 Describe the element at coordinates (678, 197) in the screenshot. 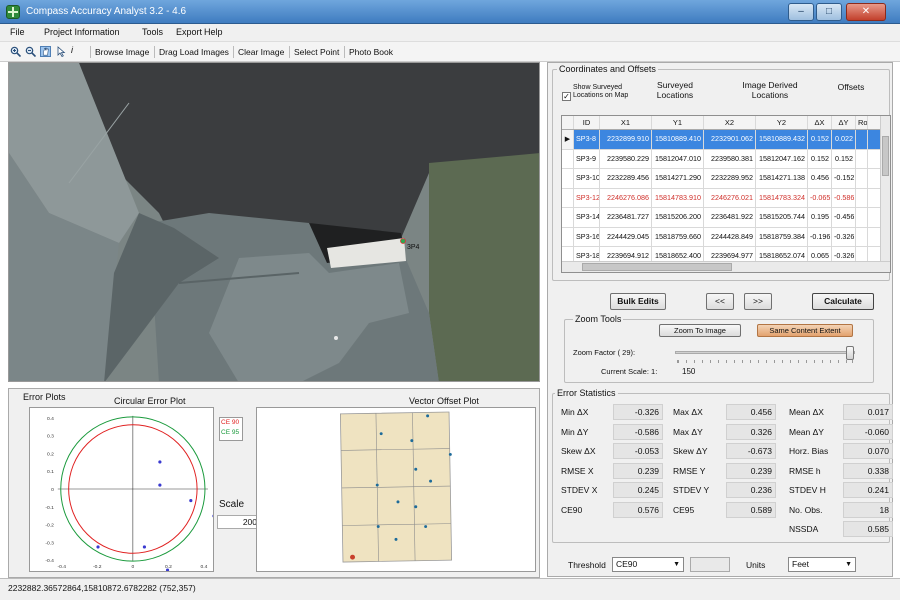

I see `table-cell: 15814783.910` at that location.